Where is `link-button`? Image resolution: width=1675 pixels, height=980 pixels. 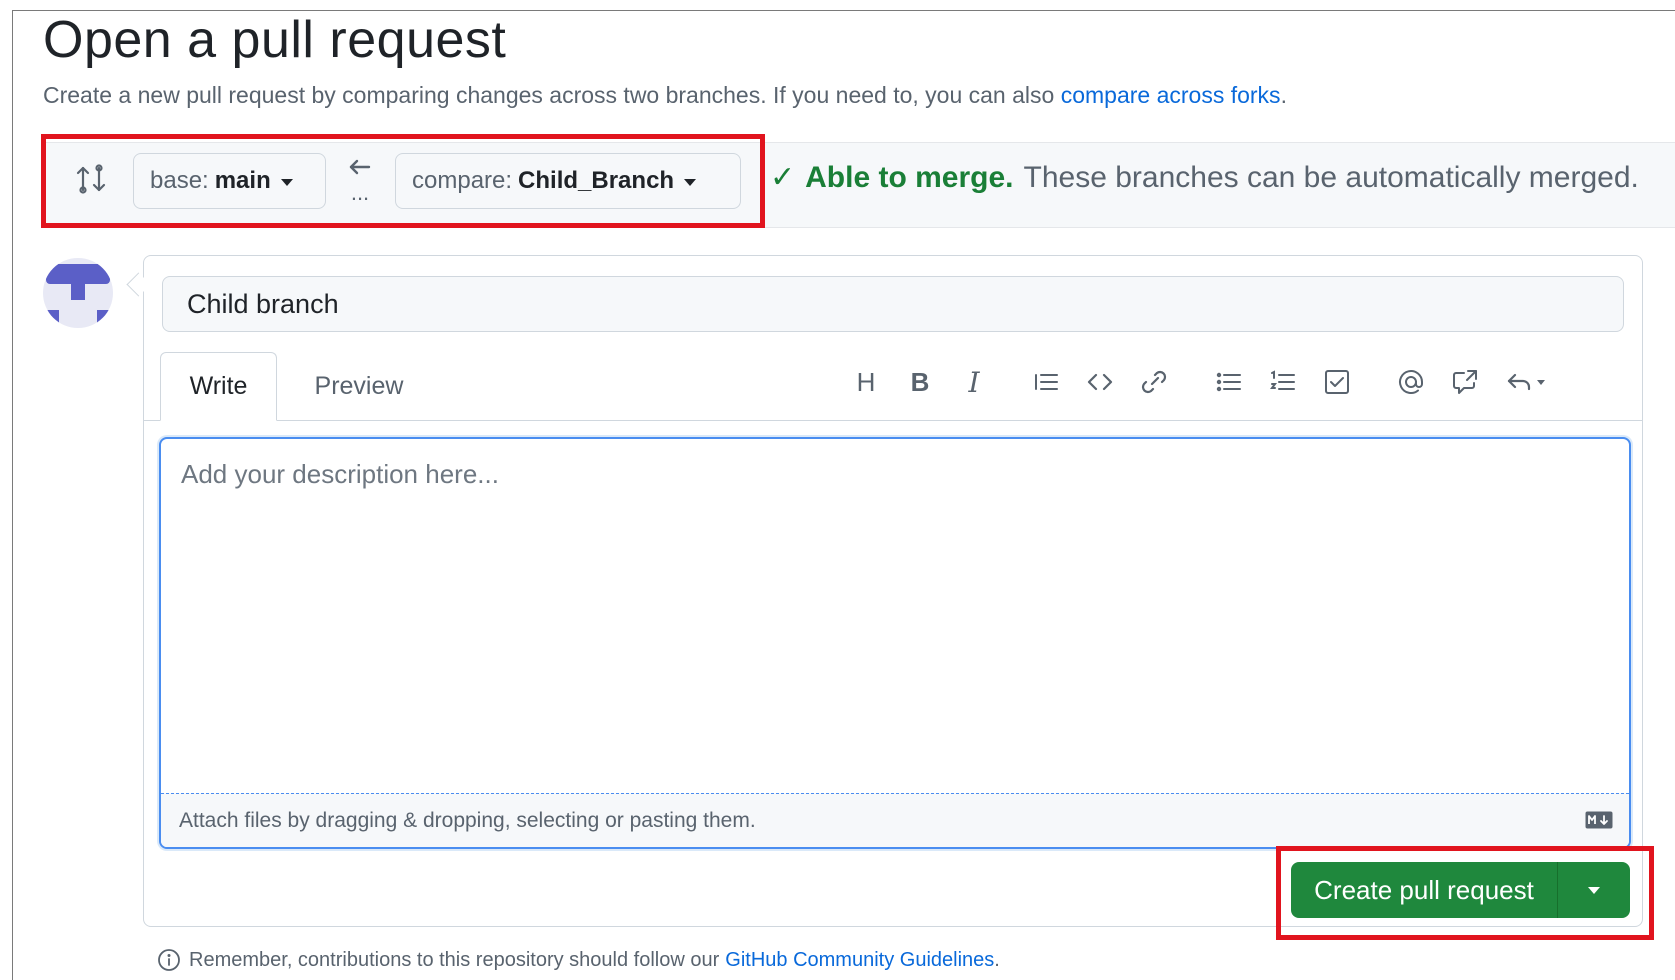
link-button is located at coordinates (1154, 382).